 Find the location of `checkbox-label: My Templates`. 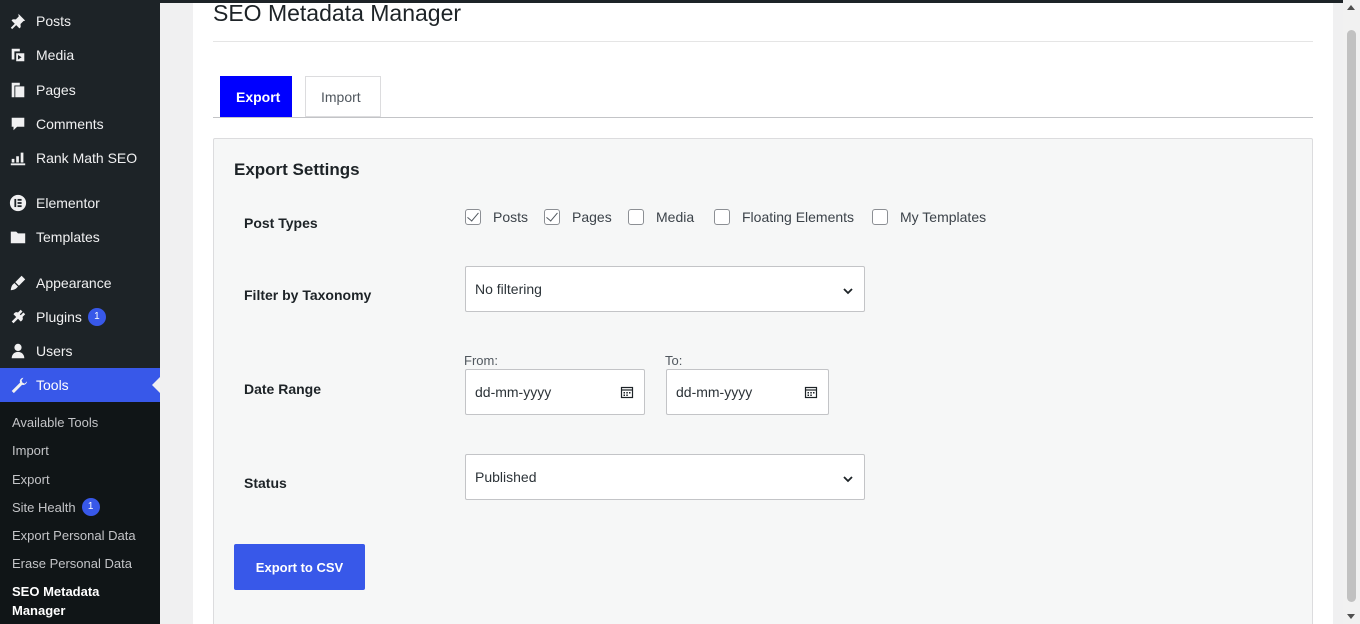

checkbox-label: My Templates is located at coordinates (943, 217).